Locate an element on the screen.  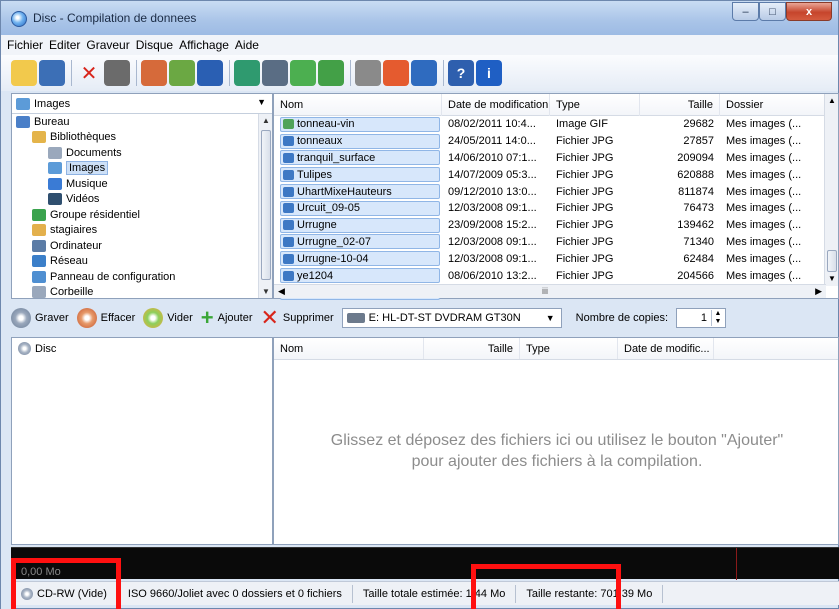
file-selection: tranquil_surface is located at coordinates (360, 158).